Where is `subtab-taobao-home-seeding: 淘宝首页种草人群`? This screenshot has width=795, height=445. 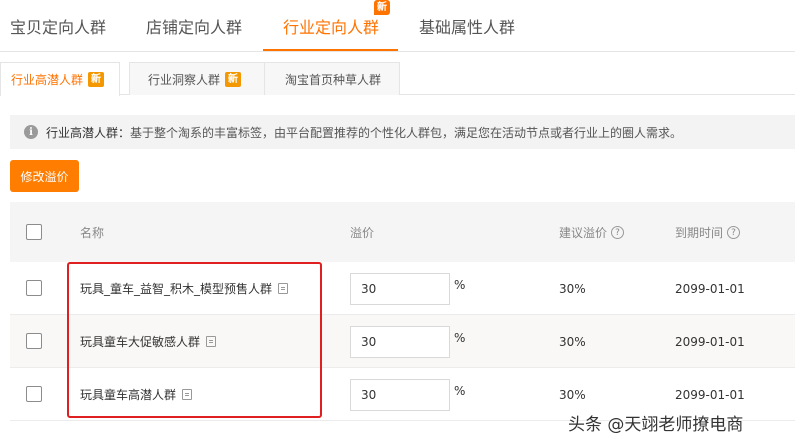
subtab-taobao-home-seeding: 淘宝首页种草人群 is located at coordinates (332, 78).